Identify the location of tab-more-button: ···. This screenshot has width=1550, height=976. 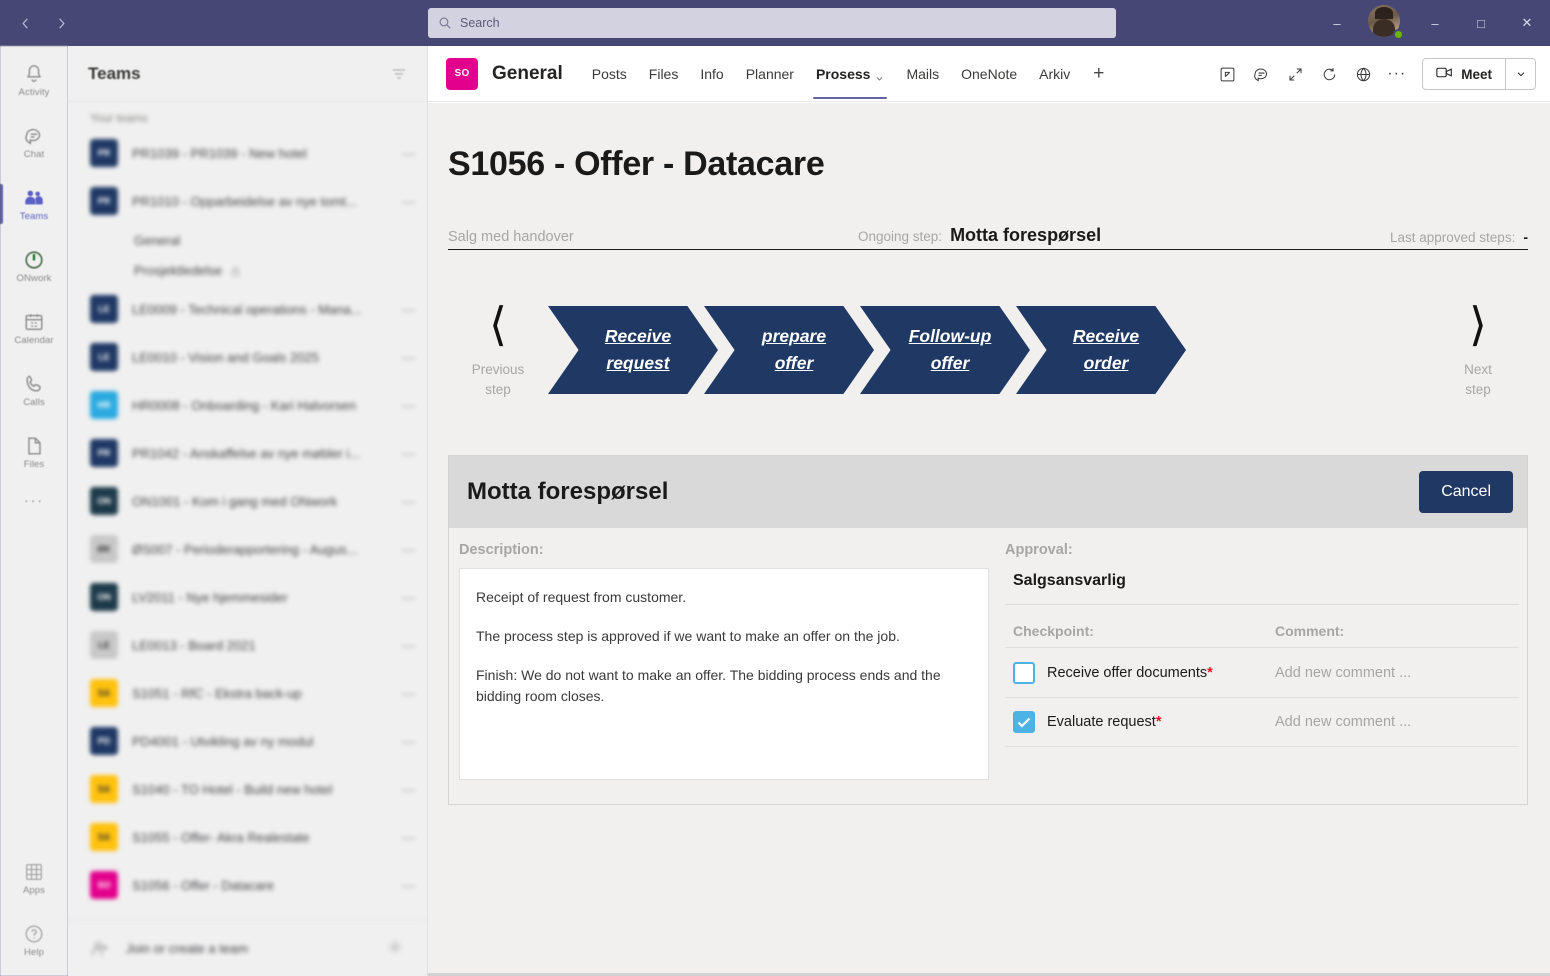
(1396, 74).